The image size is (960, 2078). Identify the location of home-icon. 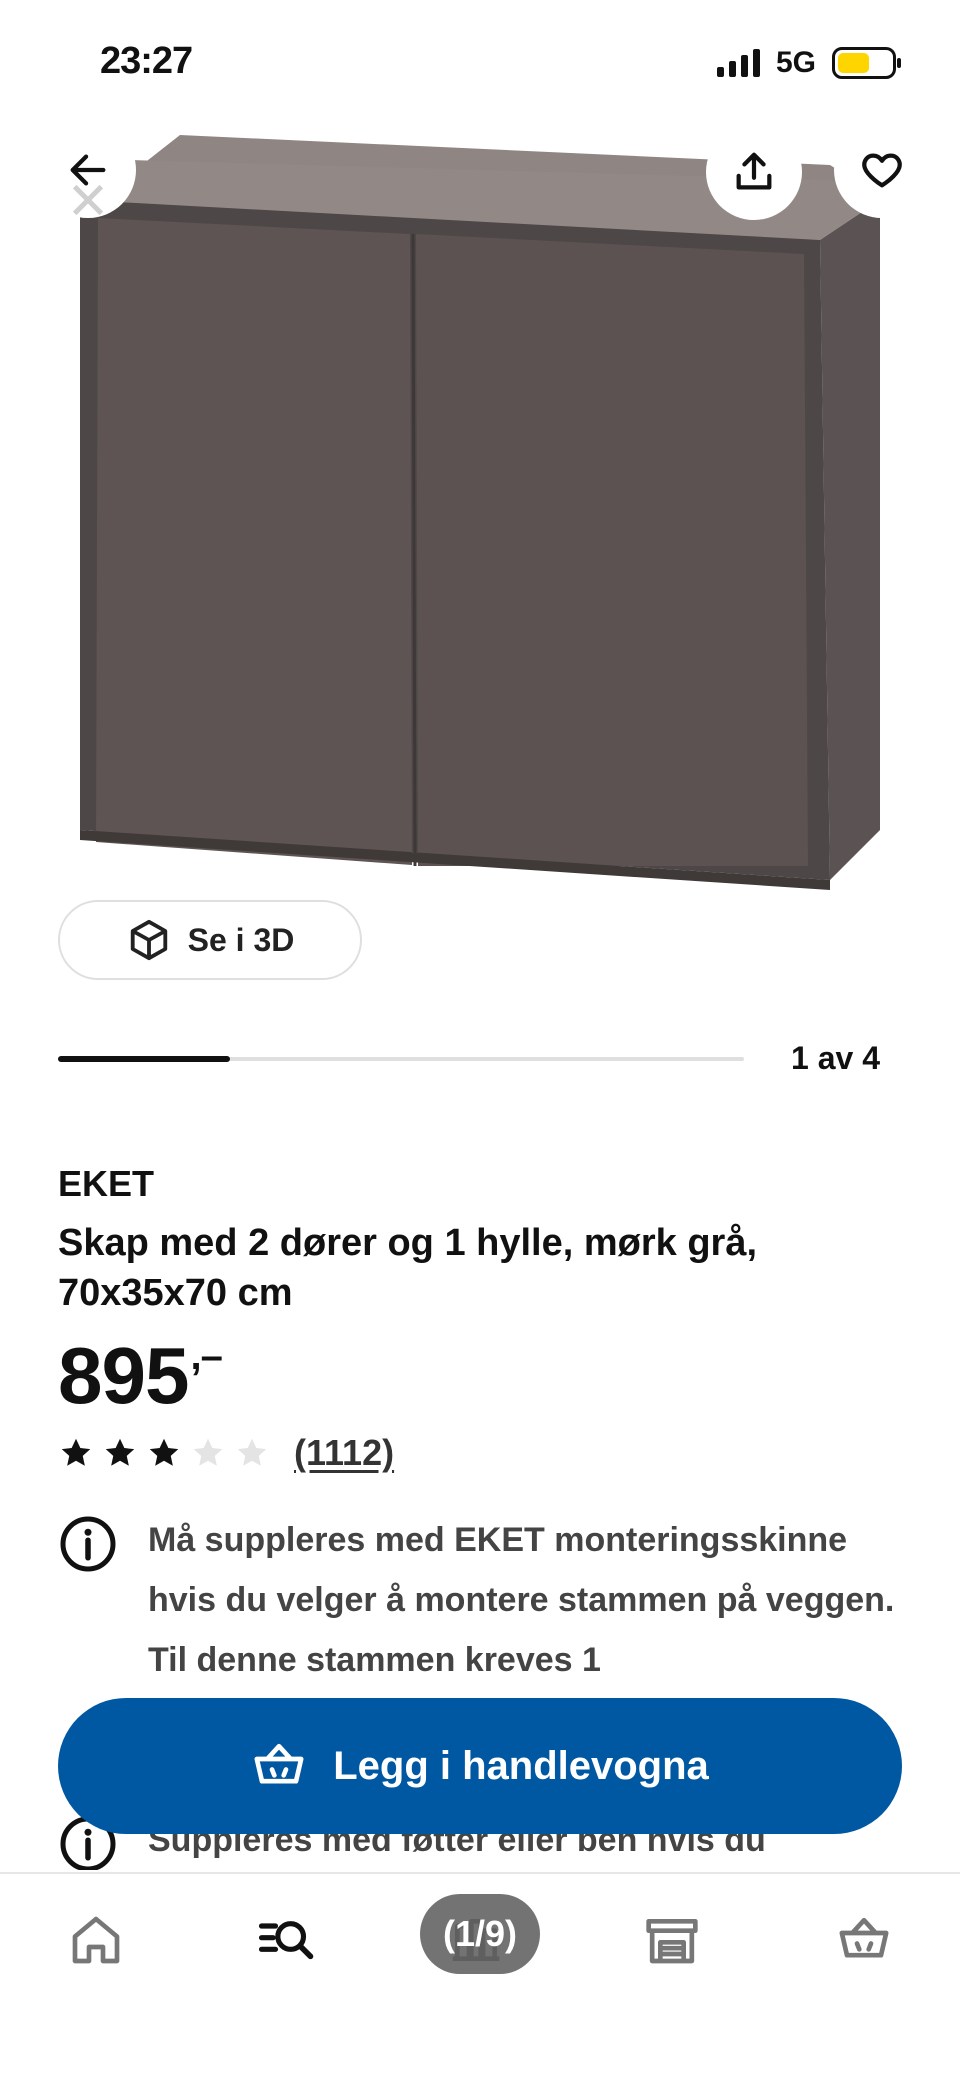
(96, 1940).